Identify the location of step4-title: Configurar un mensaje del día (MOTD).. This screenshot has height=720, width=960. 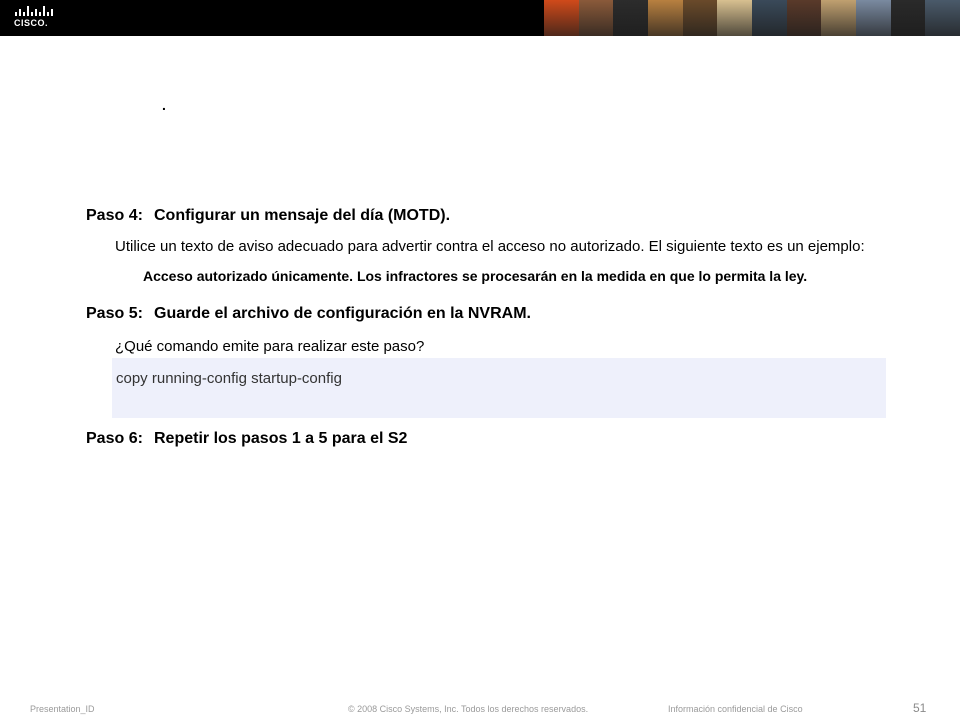
(302, 215).